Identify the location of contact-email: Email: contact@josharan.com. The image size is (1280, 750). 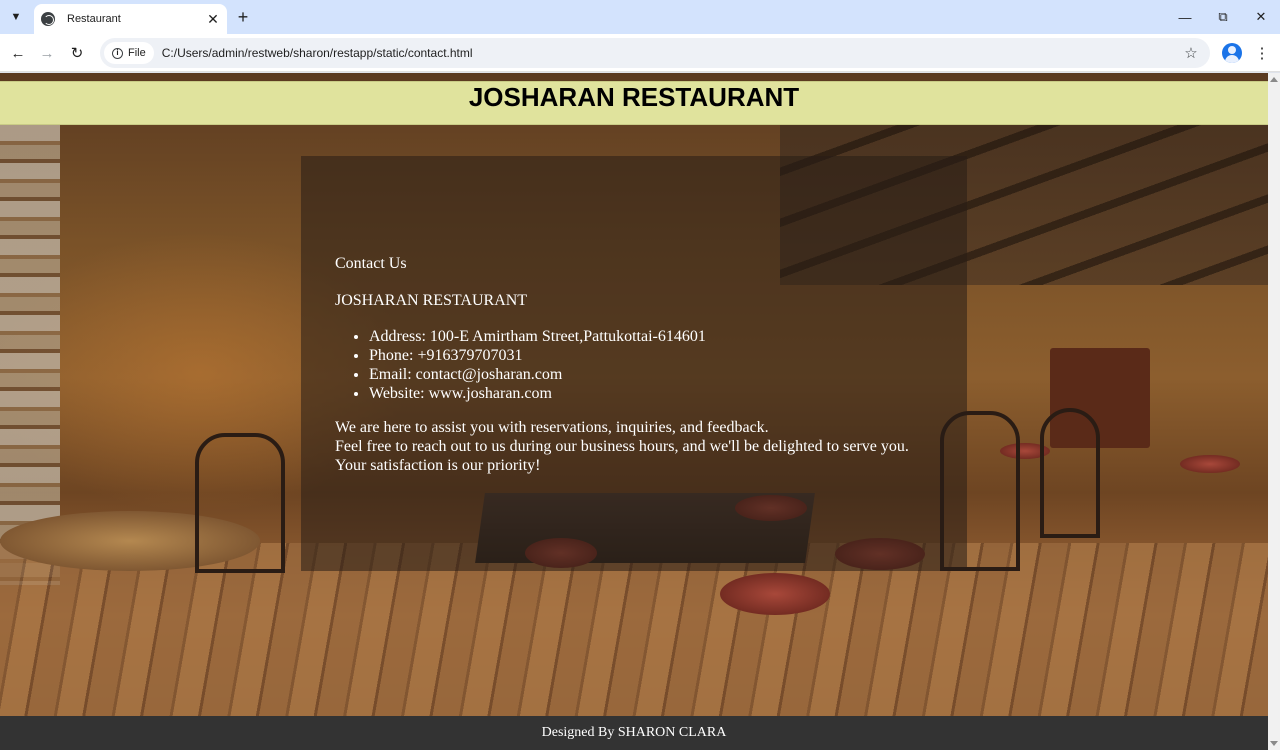
(668, 374).